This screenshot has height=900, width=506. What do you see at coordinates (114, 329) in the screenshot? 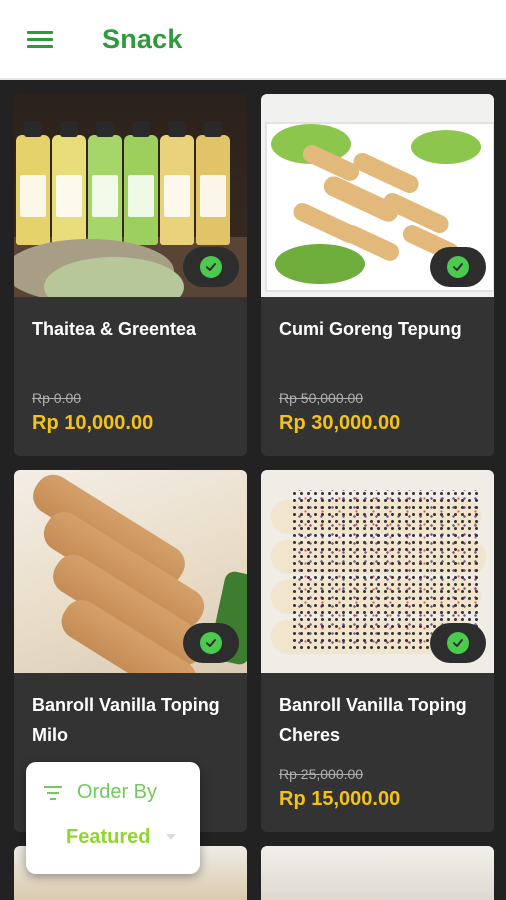
I see `product-name: Thaitea & Greentea` at bounding box center [114, 329].